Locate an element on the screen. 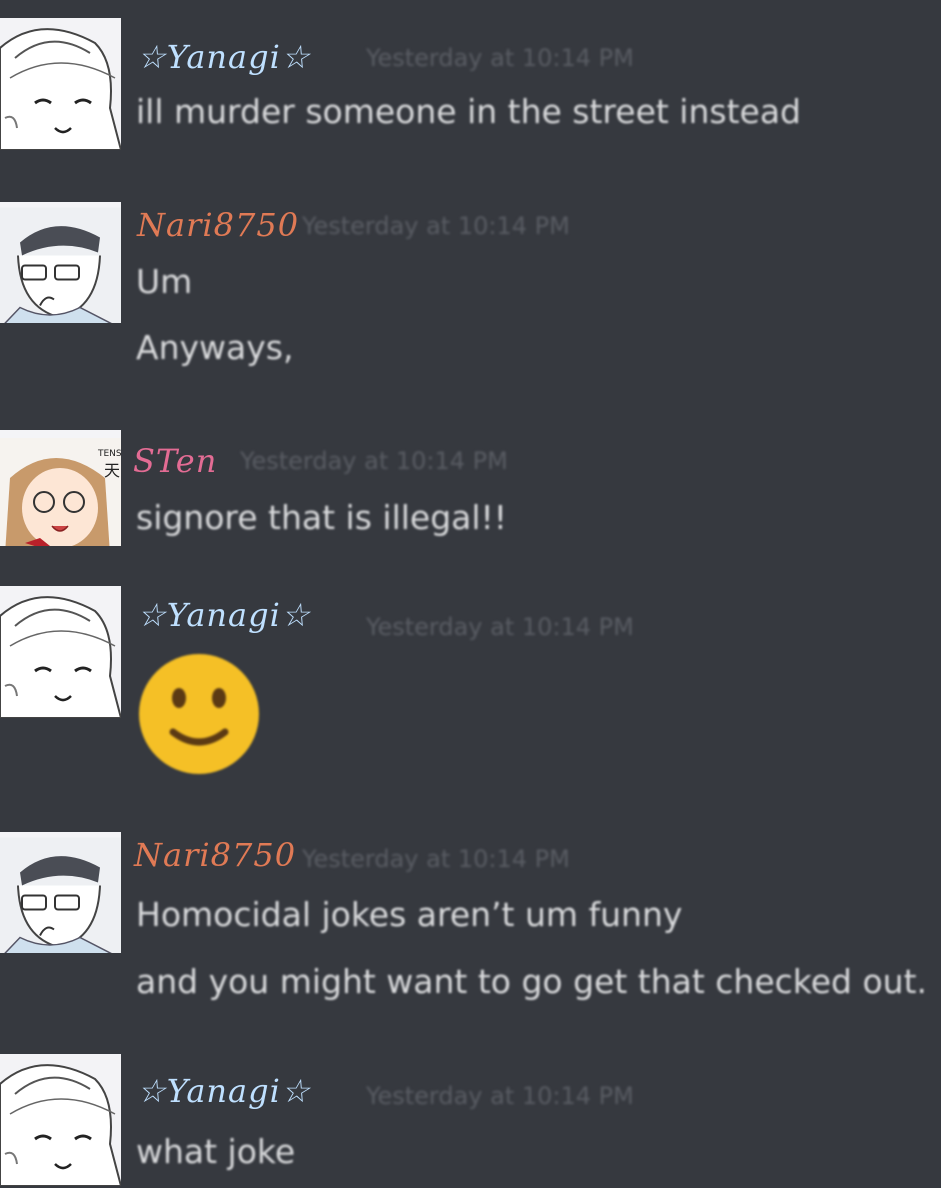 This screenshot has height=1188, width=941. author-name: STen is located at coordinates (175, 461).